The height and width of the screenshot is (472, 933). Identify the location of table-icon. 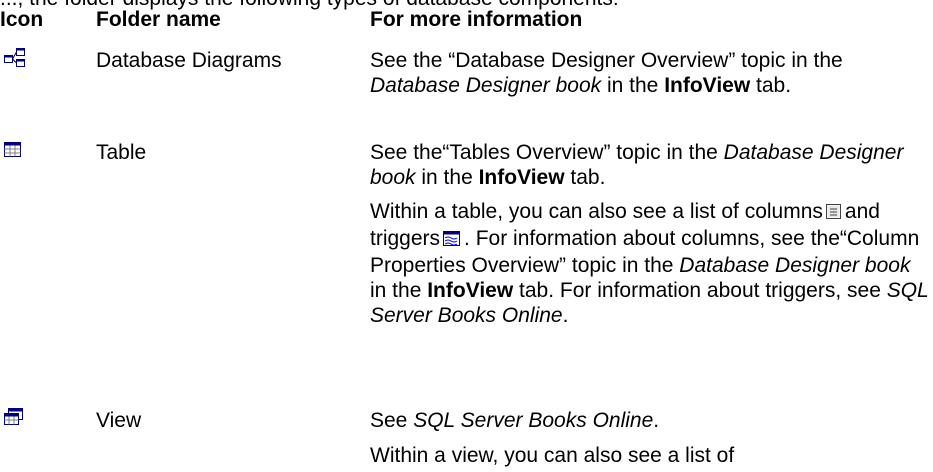
(13, 152).